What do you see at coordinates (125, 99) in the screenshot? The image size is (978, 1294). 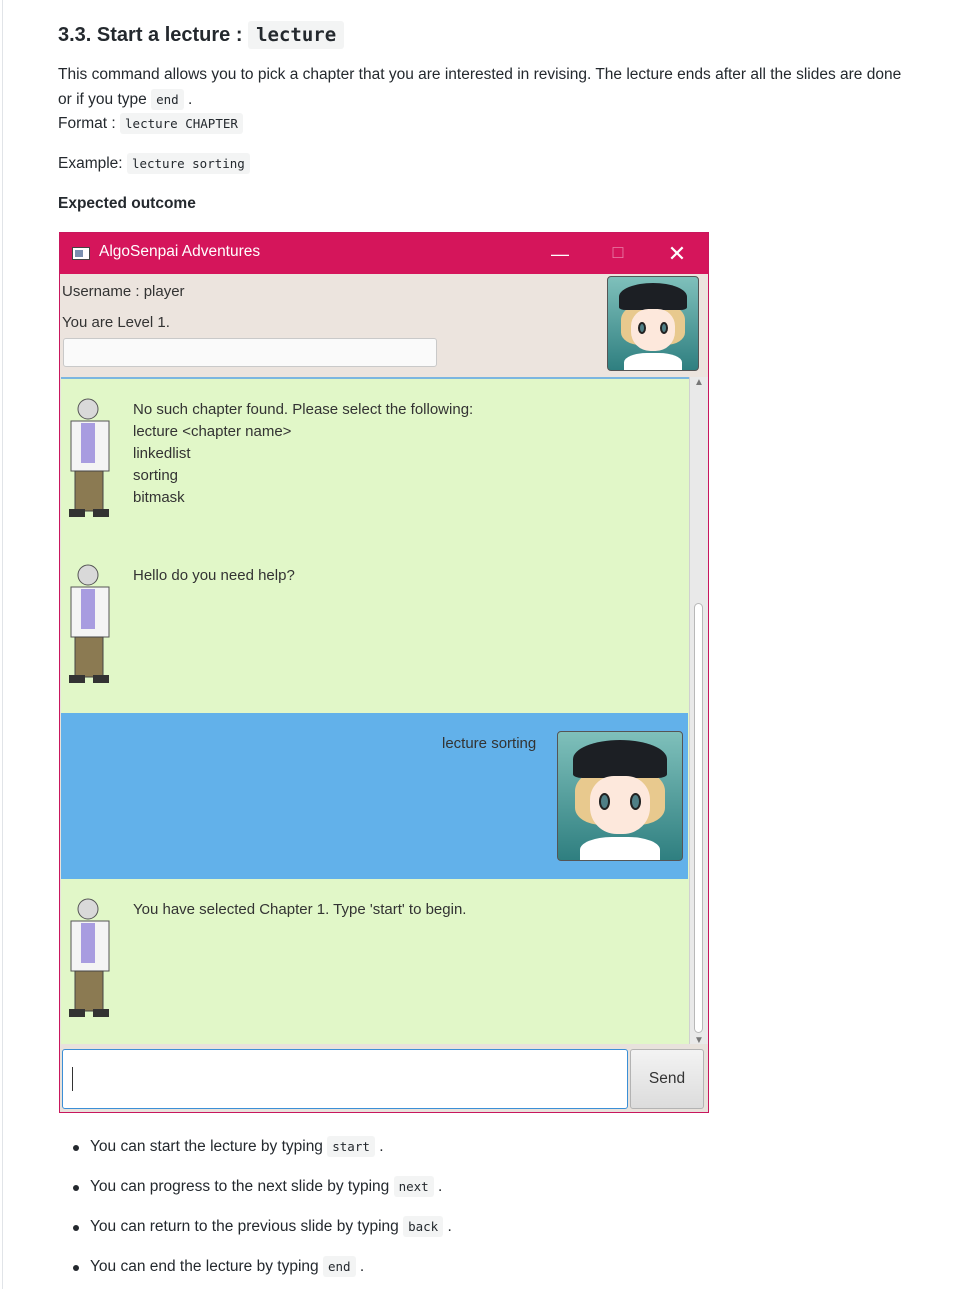 I see `description-line-2: or if you type end .` at bounding box center [125, 99].